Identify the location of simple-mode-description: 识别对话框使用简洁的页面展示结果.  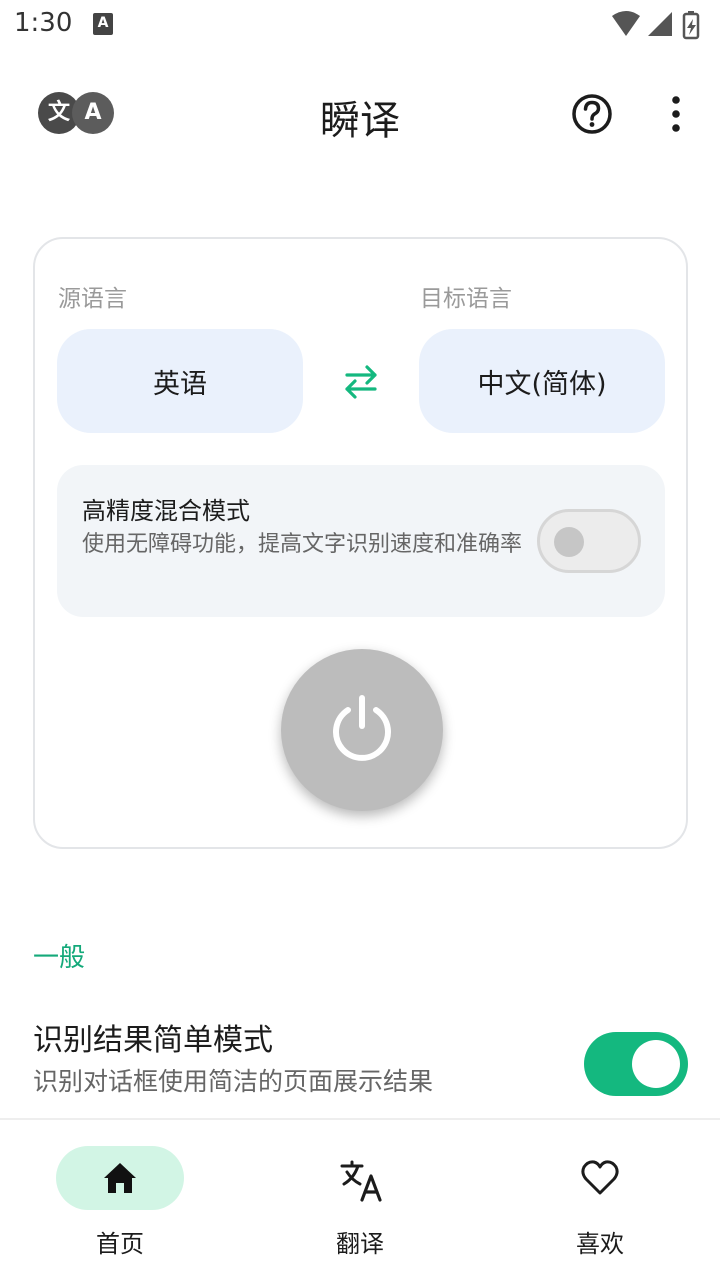
(233, 1081).